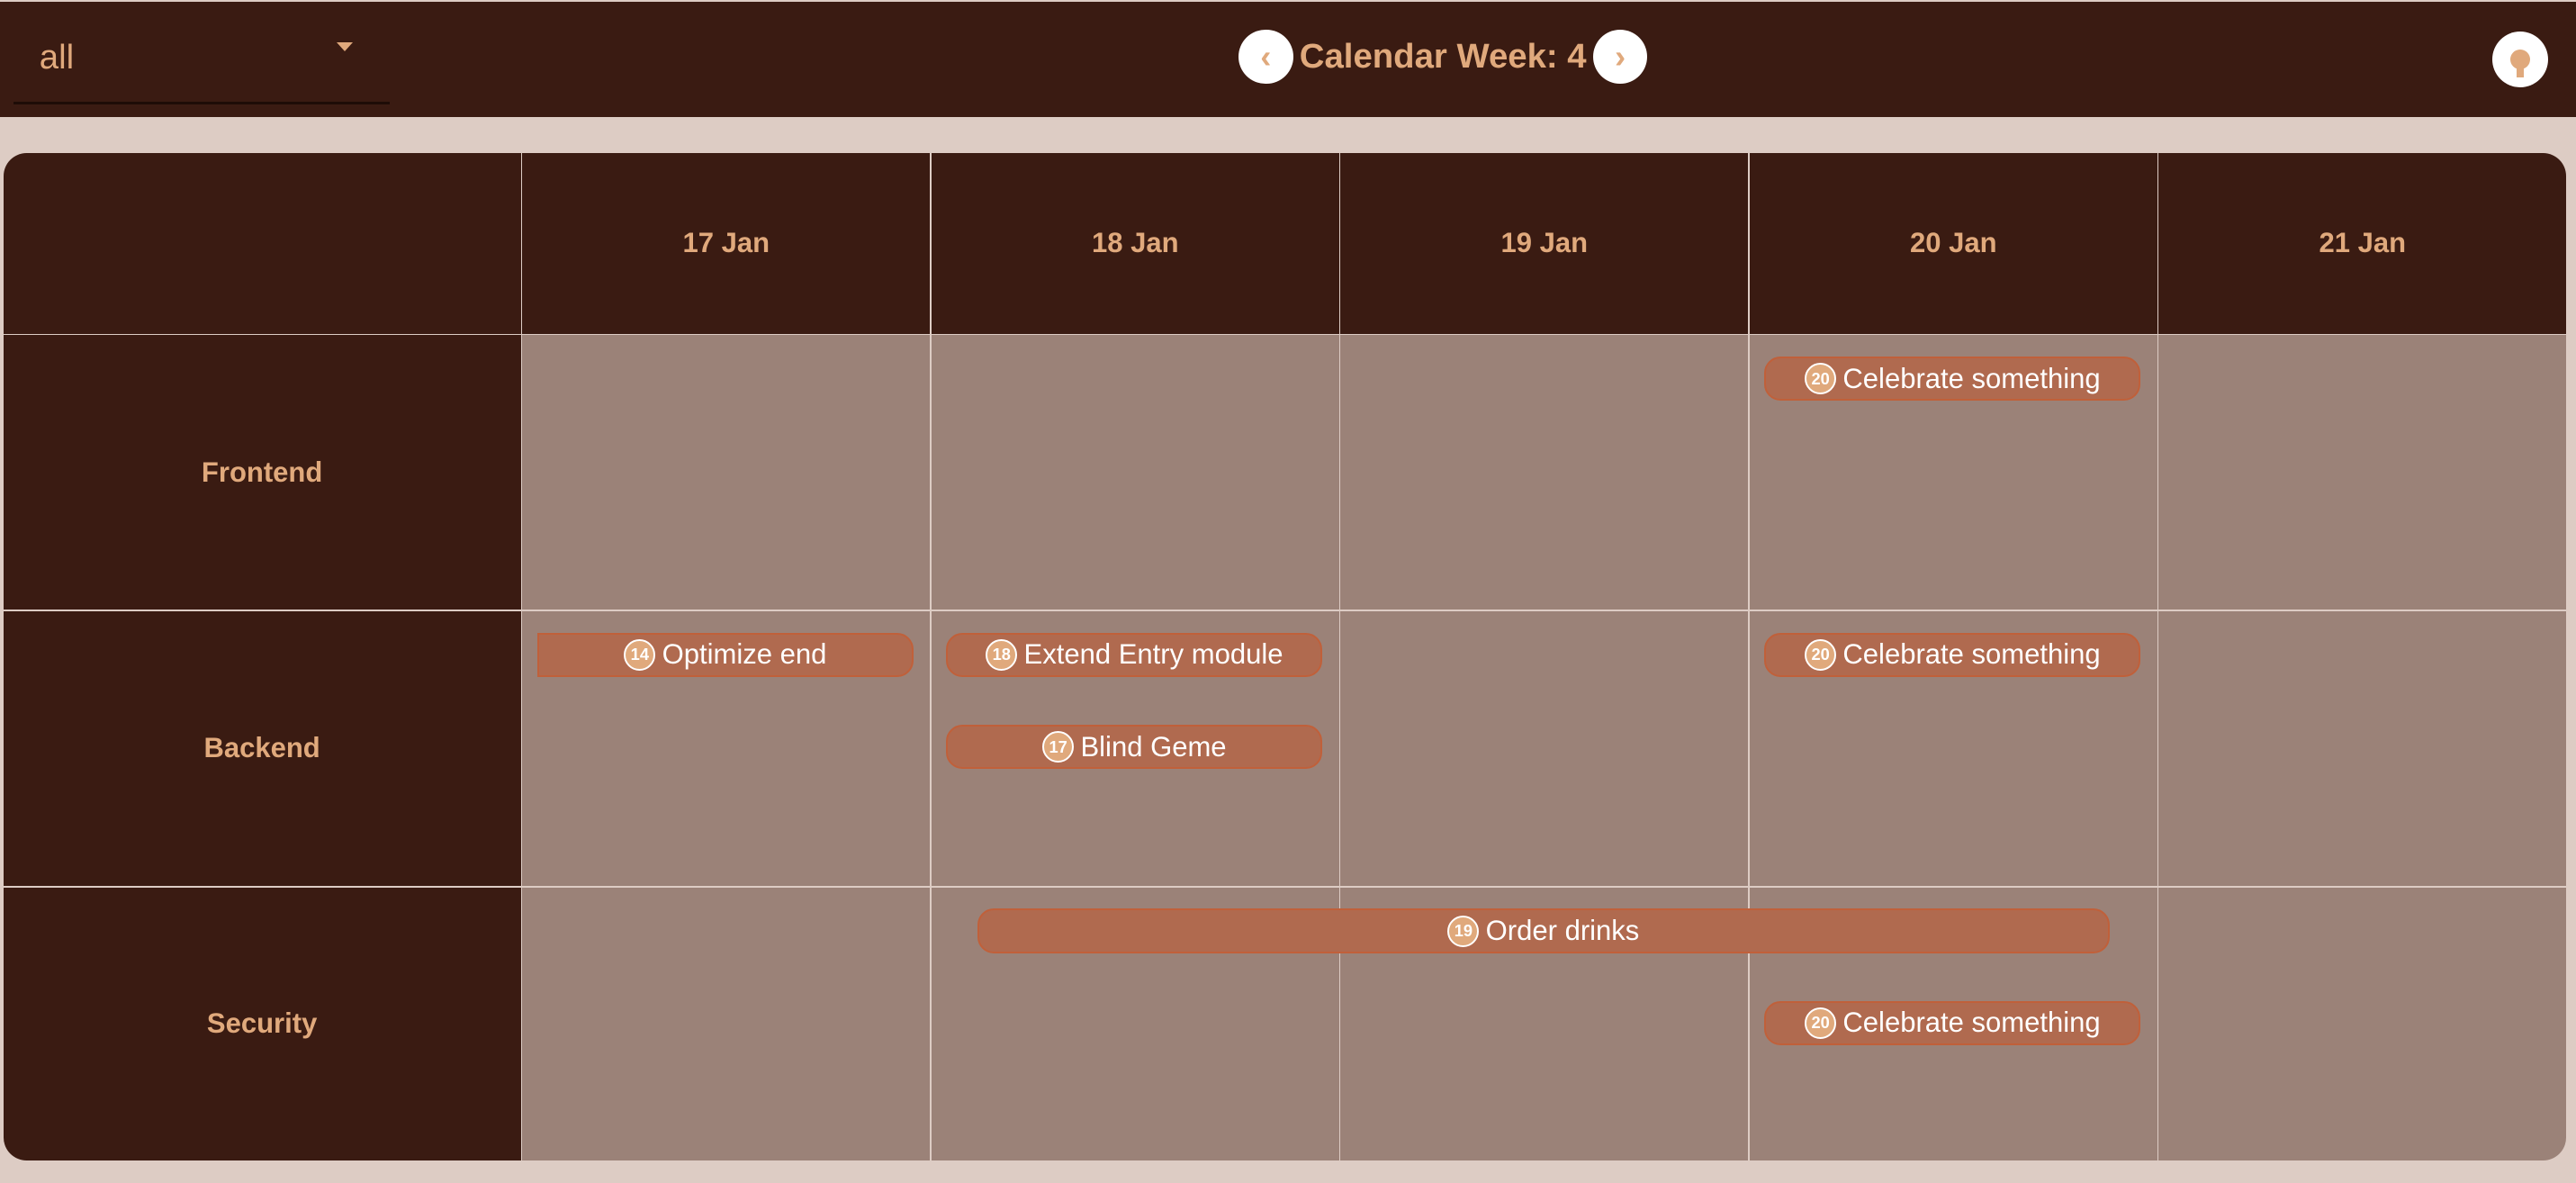 This screenshot has height=1183, width=2576. I want to click on row-header: Backend, so click(262, 748).